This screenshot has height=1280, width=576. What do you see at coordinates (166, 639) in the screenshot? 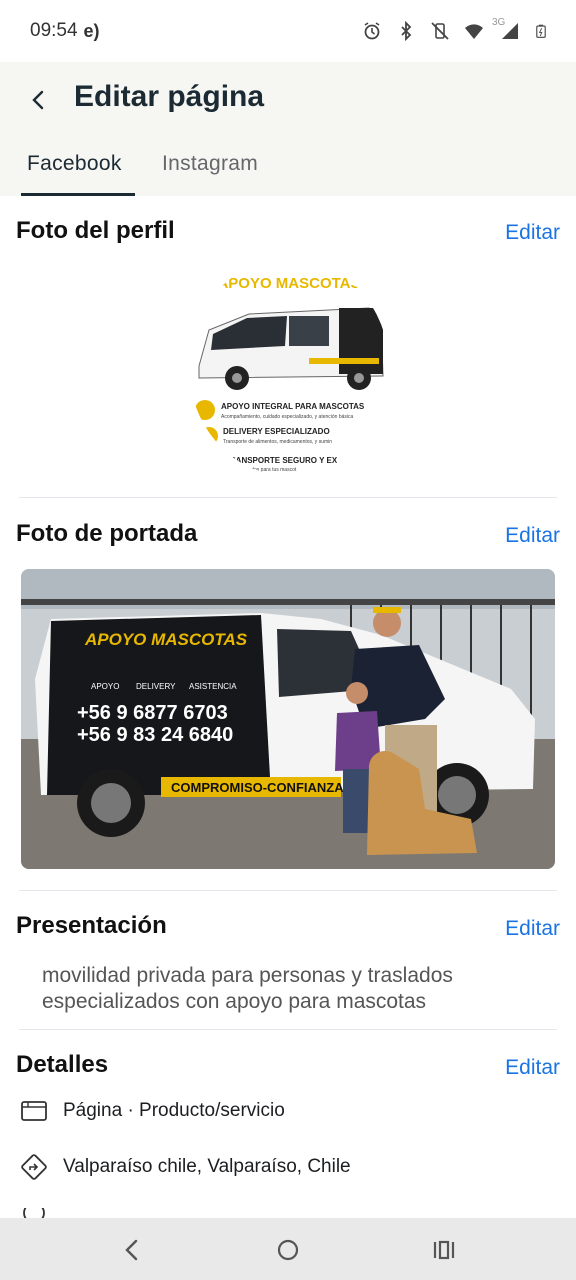
I see `cover-brand: APOYO MASCOTAS` at bounding box center [166, 639].